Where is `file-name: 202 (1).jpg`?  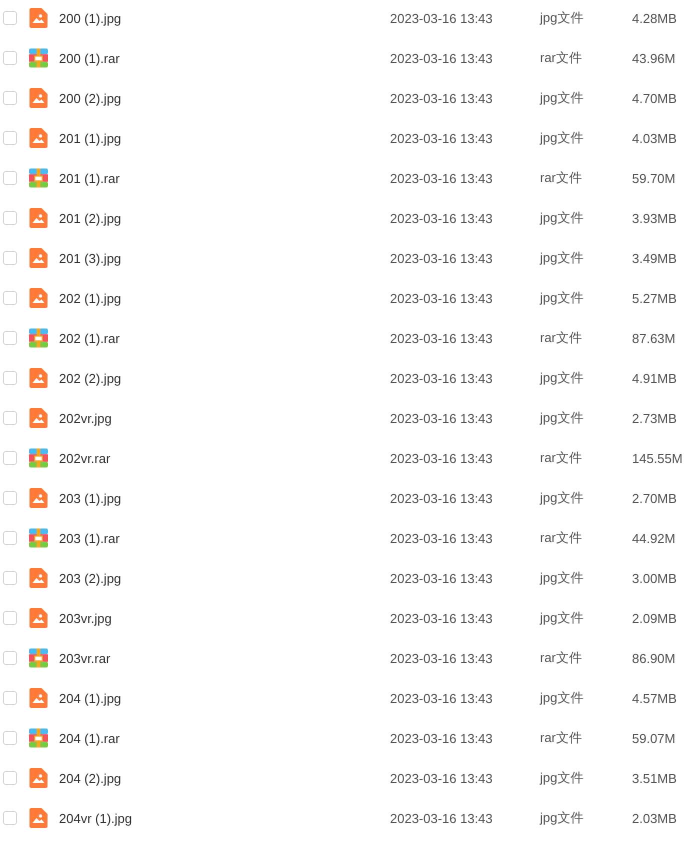
file-name: 202 (1).jpg is located at coordinates (224, 298).